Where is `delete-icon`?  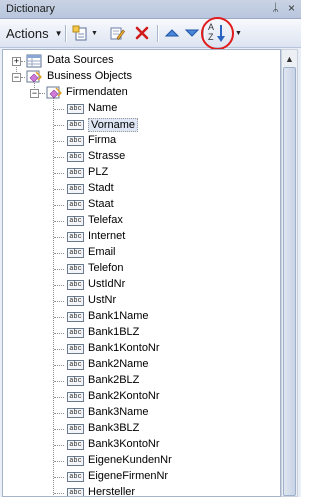 delete-icon is located at coordinates (142, 33).